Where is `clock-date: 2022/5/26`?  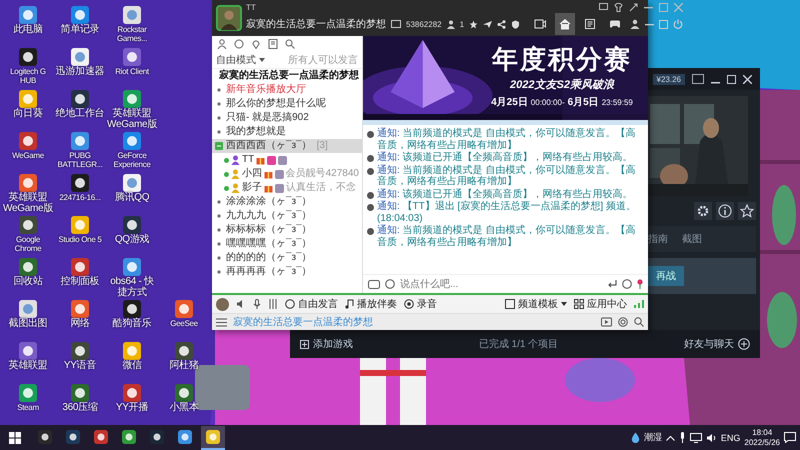
clock-date: 2022/5/26 is located at coordinates (762, 443).